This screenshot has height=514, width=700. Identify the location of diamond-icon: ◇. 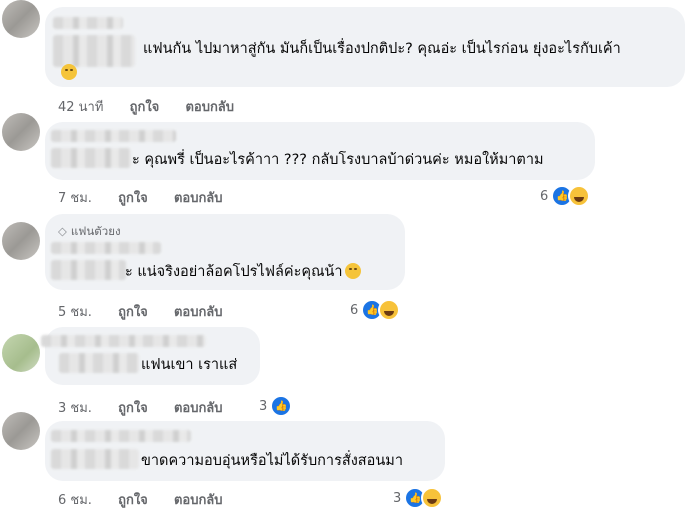
(62, 231).